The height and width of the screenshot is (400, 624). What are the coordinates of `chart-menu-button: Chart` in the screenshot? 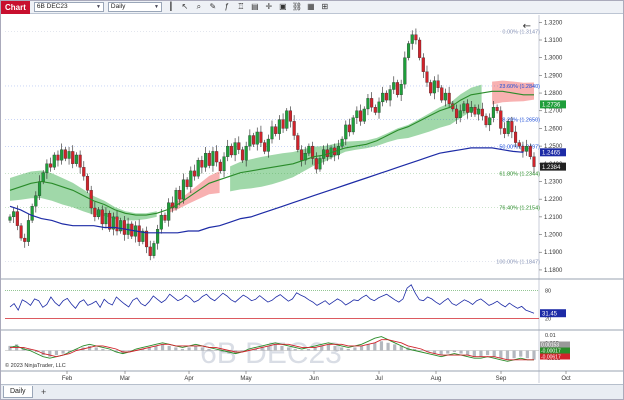 It's located at (15, 7).